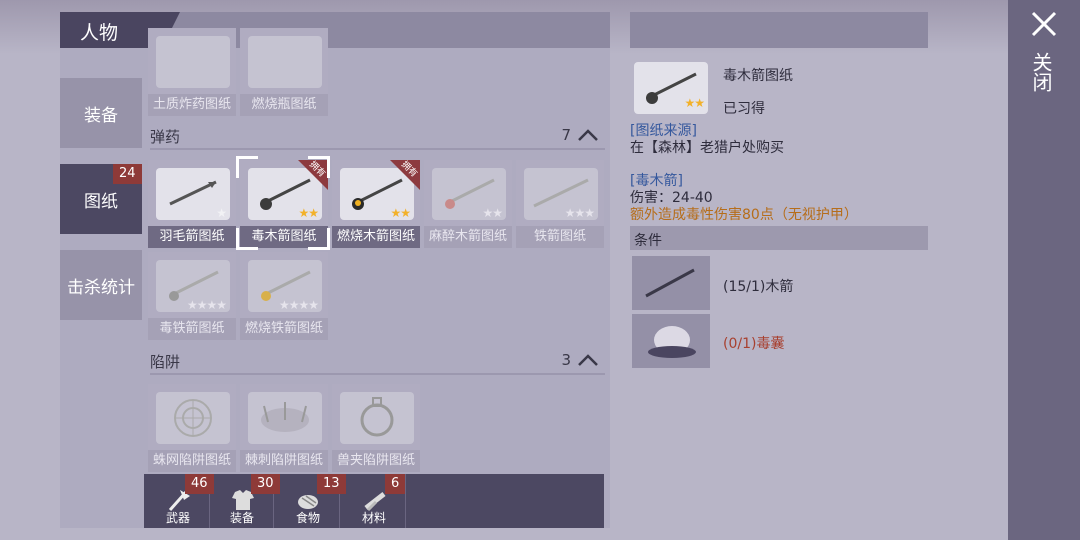 The image size is (1080, 540). I want to click on spike-trap-icon, so click(285, 417).